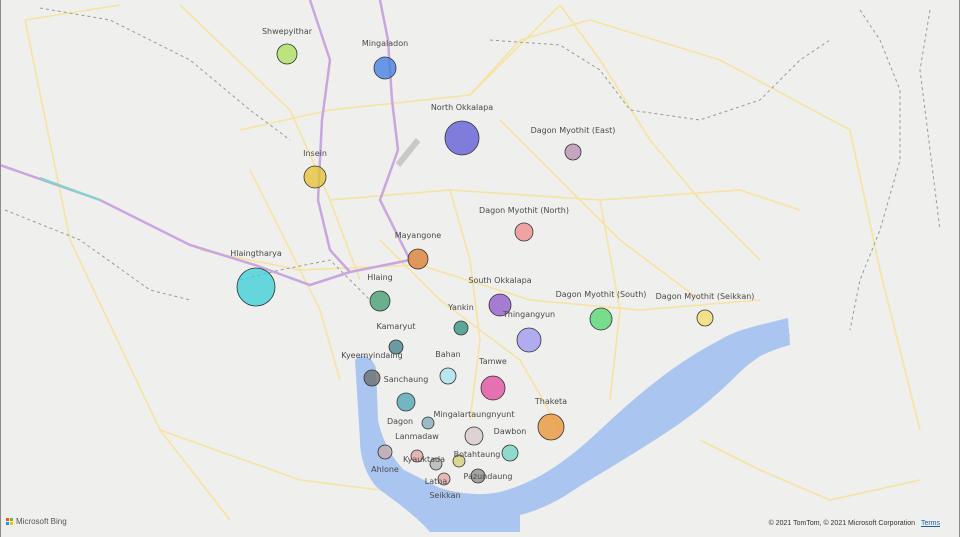 The height and width of the screenshot is (537, 960). Describe the element at coordinates (474, 414) in the screenshot. I see `label-mingalartaungnyunt: Mingalartaungnyunt` at that location.